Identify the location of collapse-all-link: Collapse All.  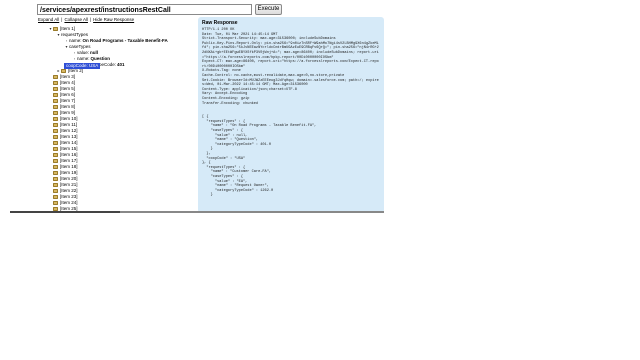
(76, 19).